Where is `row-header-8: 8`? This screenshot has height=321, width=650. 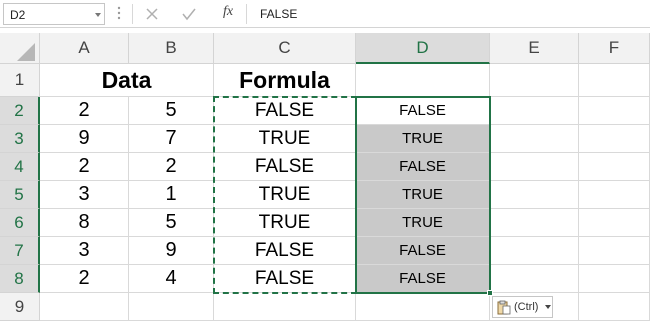 row-header-8: 8 is located at coordinates (20, 279).